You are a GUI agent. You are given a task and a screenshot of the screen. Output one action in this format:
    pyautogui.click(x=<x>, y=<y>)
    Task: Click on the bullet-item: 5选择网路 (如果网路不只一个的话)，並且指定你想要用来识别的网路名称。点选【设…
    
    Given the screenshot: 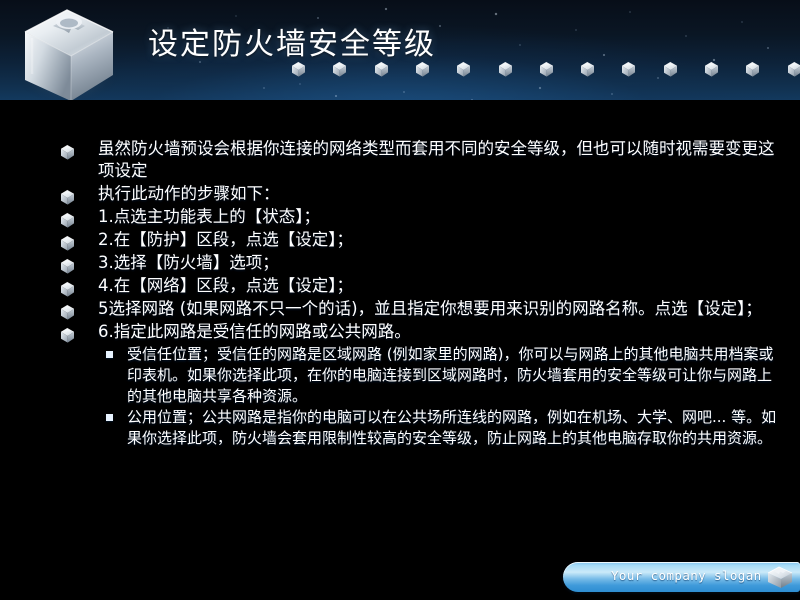 What is the action you would take?
    pyautogui.click(x=400, y=309)
    